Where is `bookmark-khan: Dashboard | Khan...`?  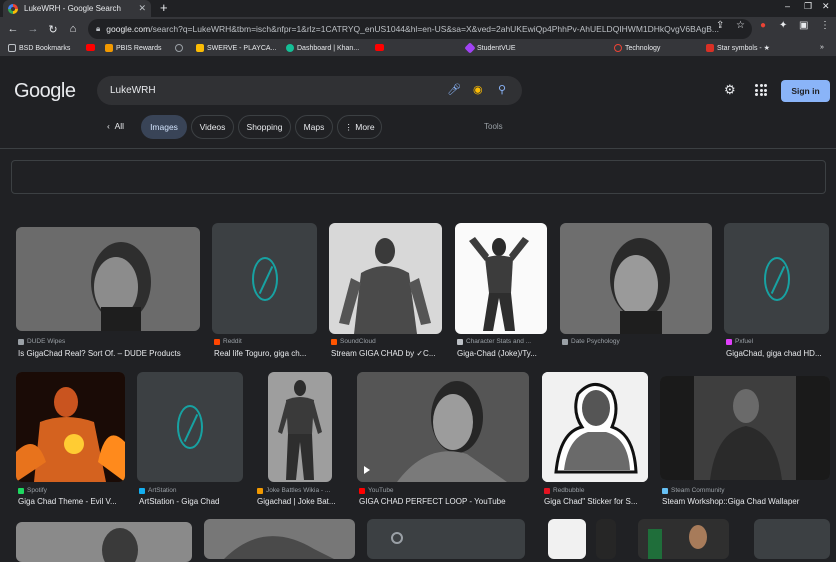 bookmark-khan: Dashboard | Khan... is located at coordinates (322, 48).